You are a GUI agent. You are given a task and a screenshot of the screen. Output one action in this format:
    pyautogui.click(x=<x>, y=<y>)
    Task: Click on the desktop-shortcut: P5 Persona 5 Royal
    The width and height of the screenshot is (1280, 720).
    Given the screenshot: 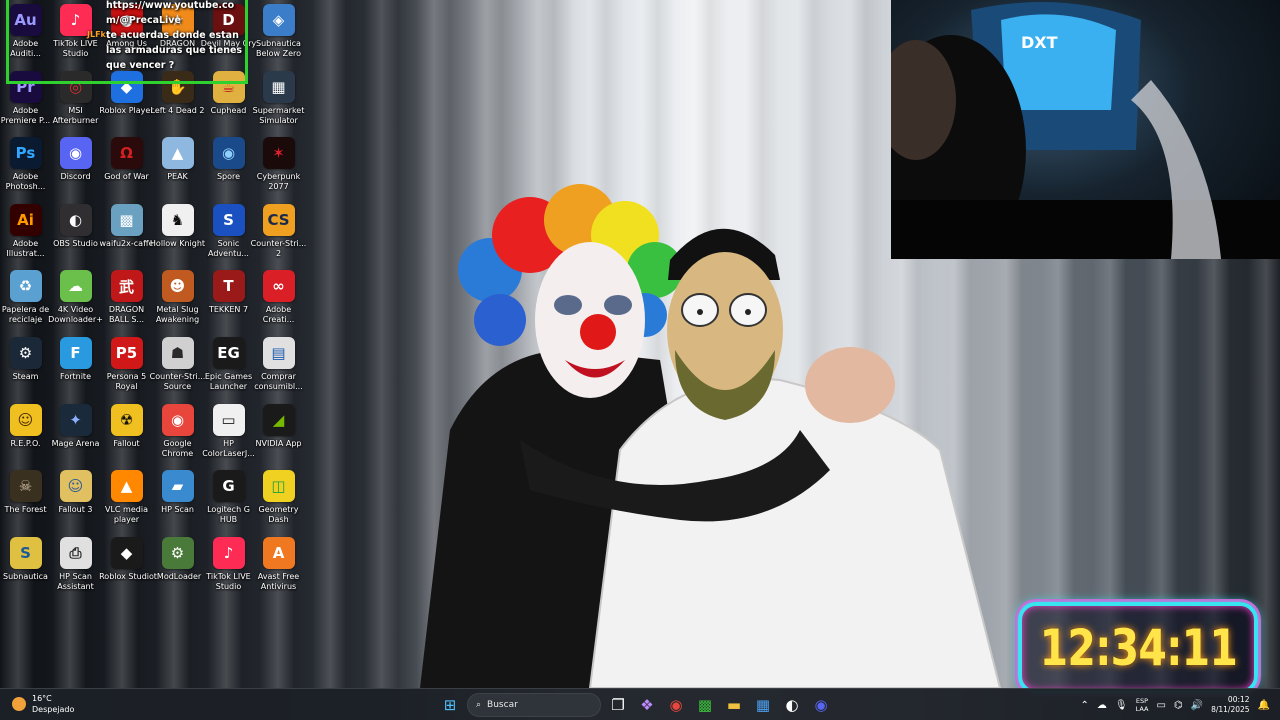 What is the action you would take?
    pyautogui.click(x=126, y=366)
    